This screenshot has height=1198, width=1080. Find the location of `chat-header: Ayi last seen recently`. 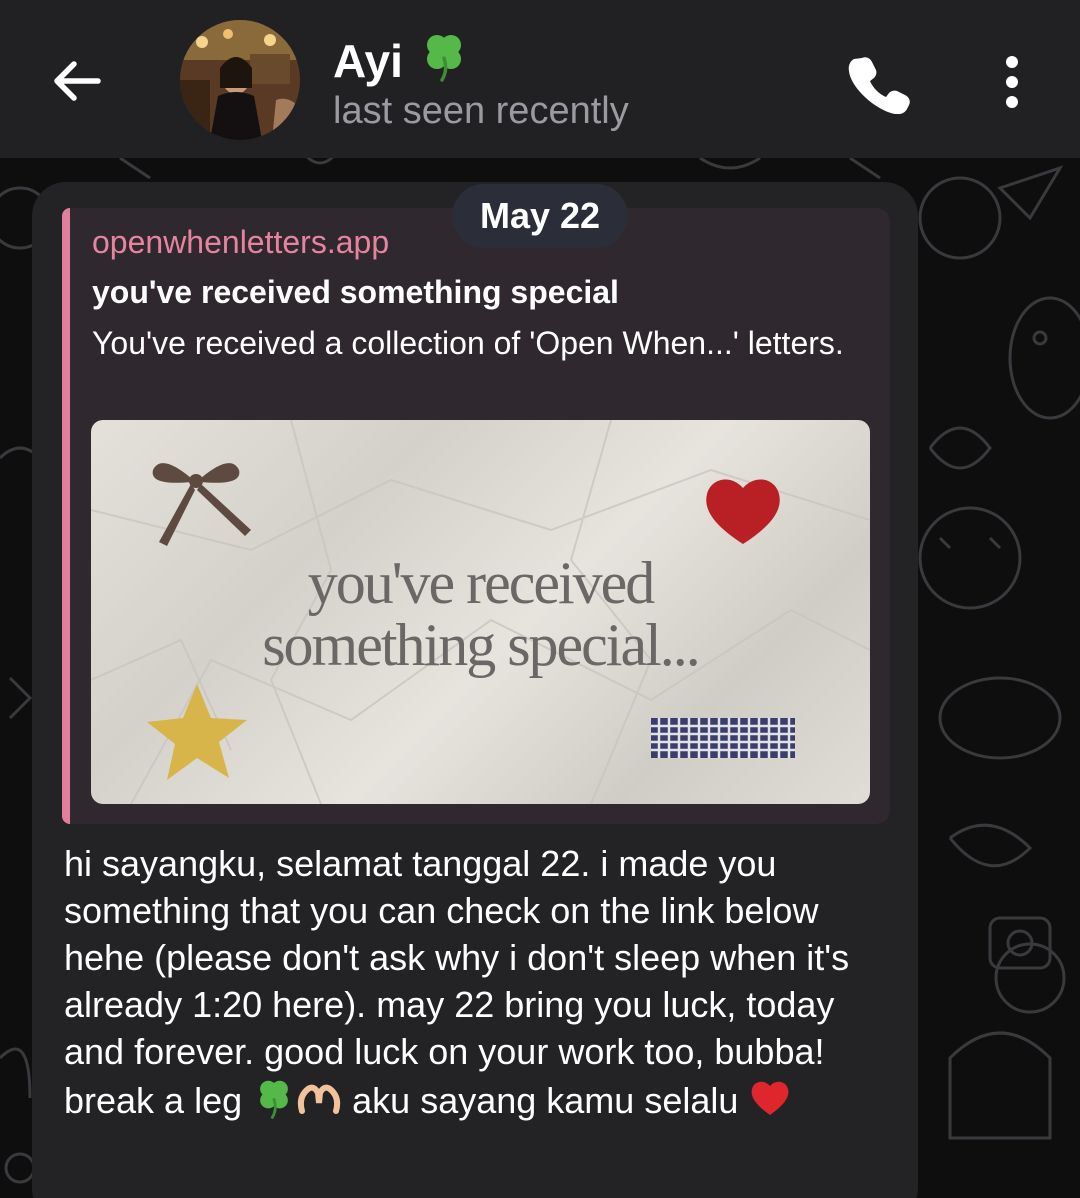

chat-header: Ayi last seen recently is located at coordinates (540, 79).